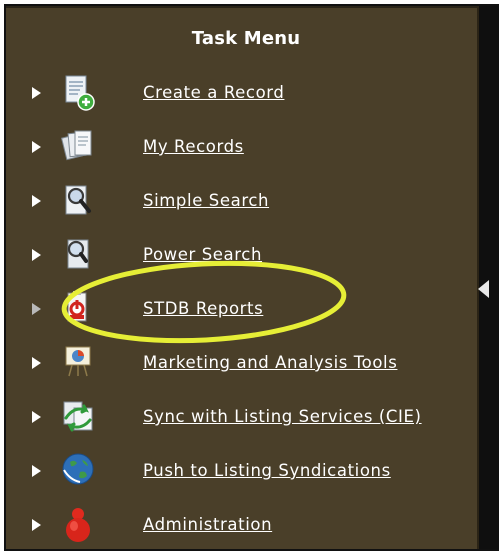 The width and height of the screenshot is (499, 555). What do you see at coordinates (193, 146) in the screenshot?
I see `menu-item-label: My Records` at bounding box center [193, 146].